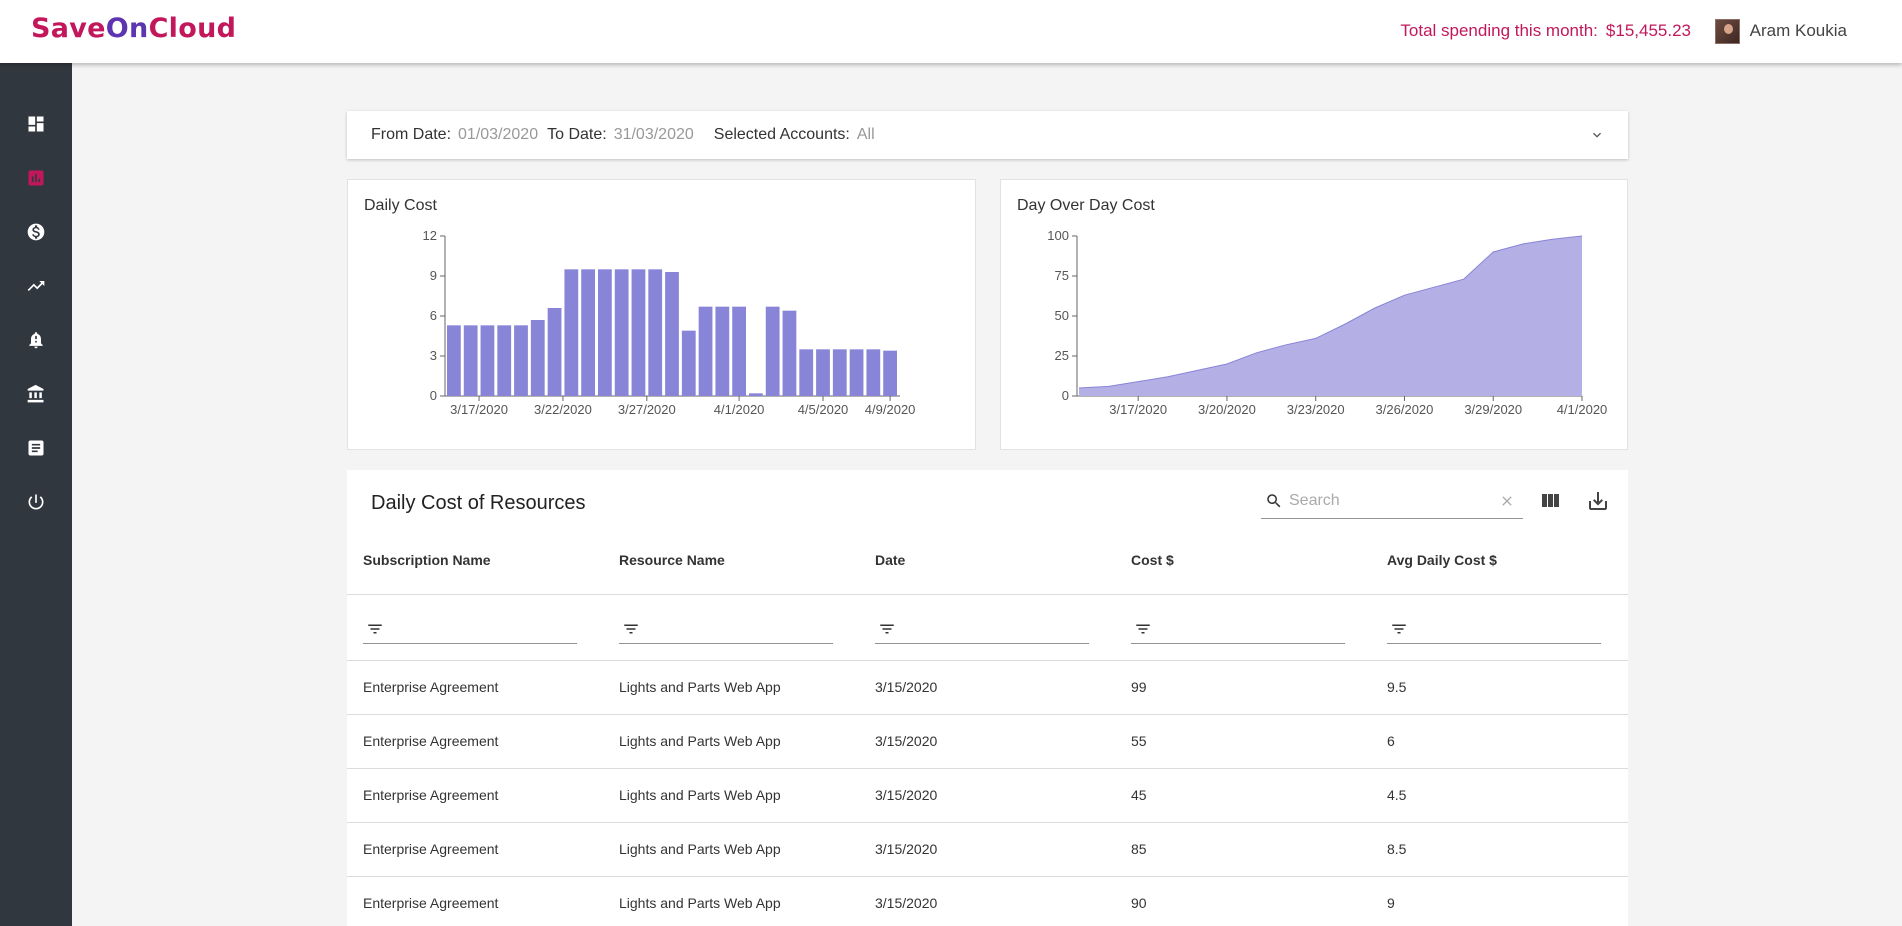 This screenshot has height=926, width=1902. I want to click on brand-logo: SaveOnCloud, so click(133, 28).